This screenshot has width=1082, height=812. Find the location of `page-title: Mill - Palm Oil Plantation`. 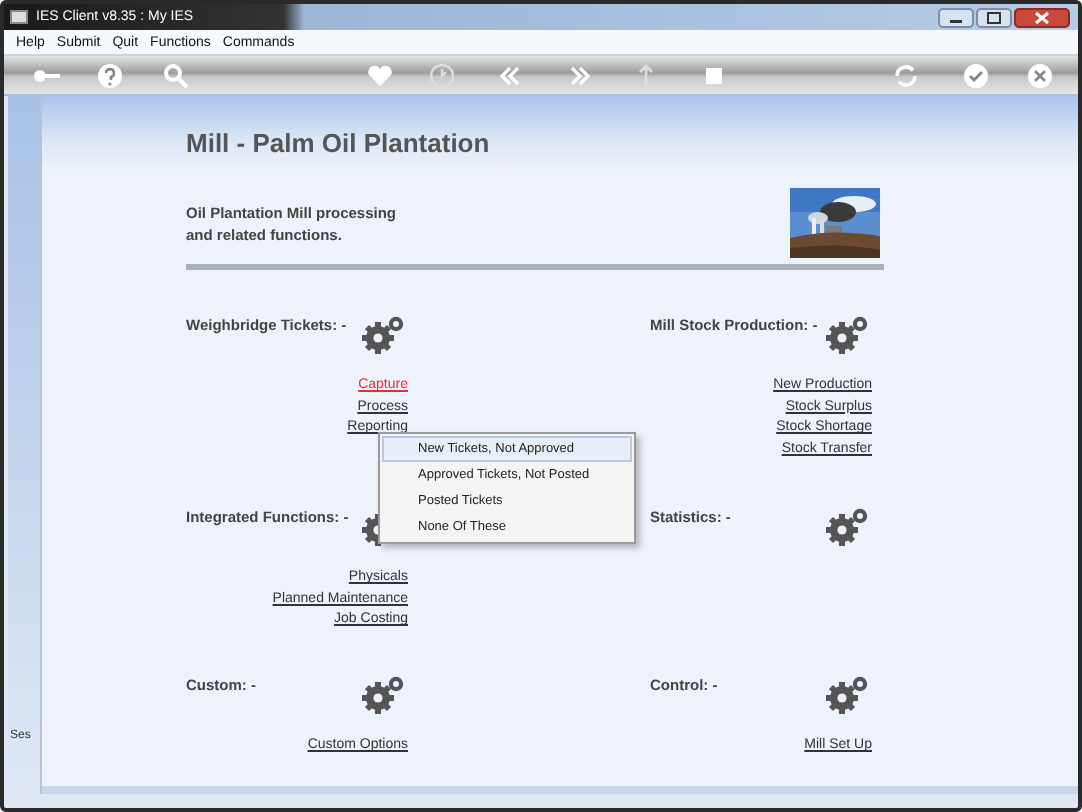

page-title: Mill - Palm Oil Plantation is located at coordinates (339, 144).